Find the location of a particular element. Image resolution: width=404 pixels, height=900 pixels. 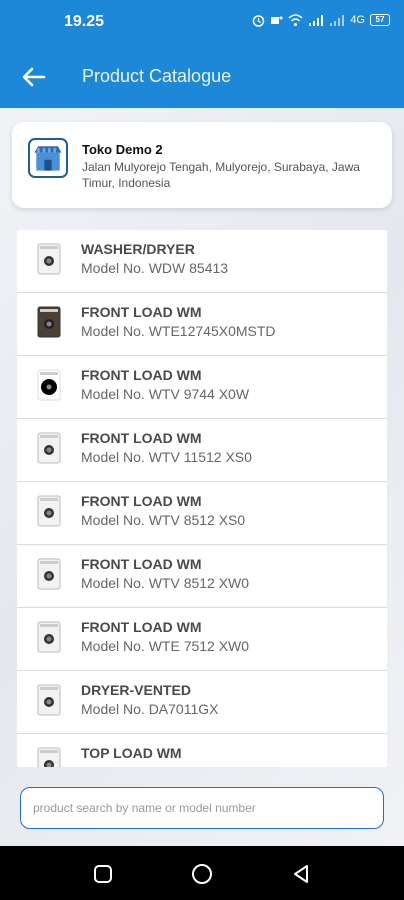

list-item: FRONT LOAD WM Model No. WTE 7512 XW0 is located at coordinates (202, 639).